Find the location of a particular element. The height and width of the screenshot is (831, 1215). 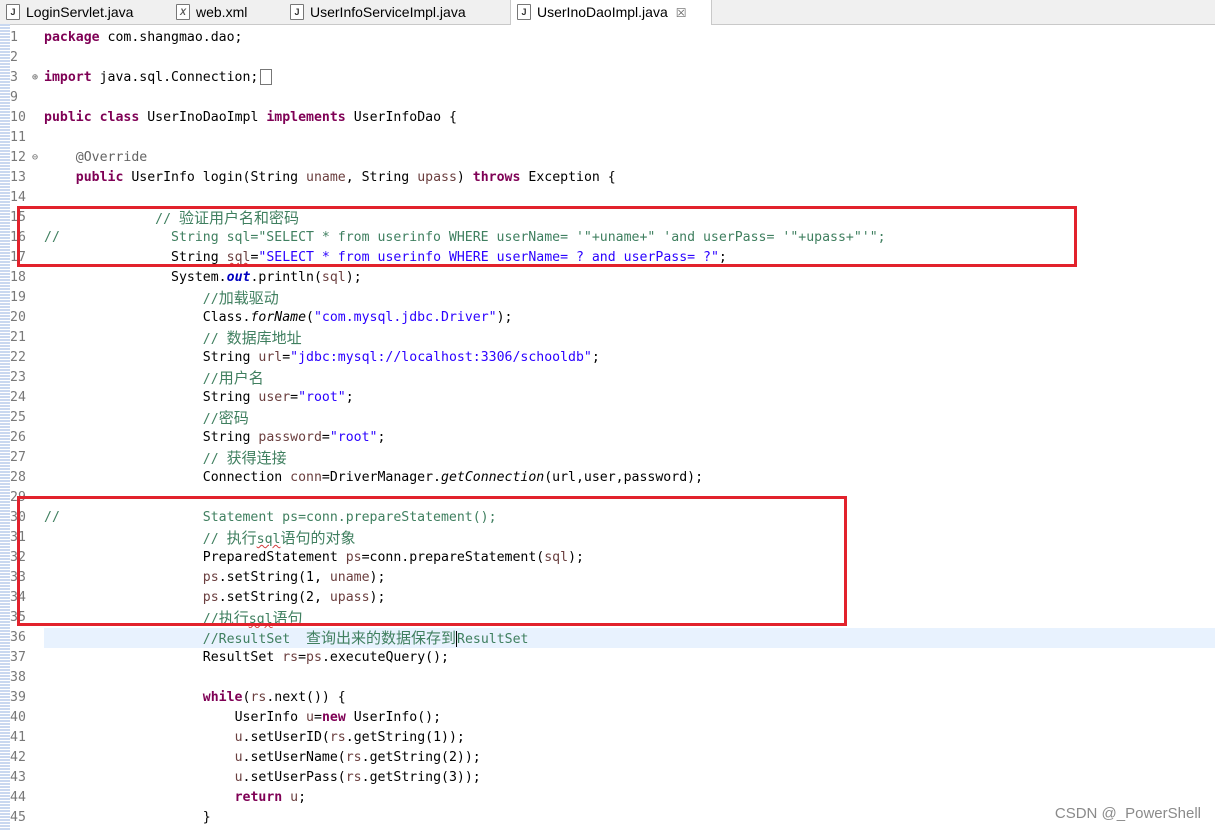

code-line: 40 UserInfo u=new UserInfo(); is located at coordinates (226, 717).